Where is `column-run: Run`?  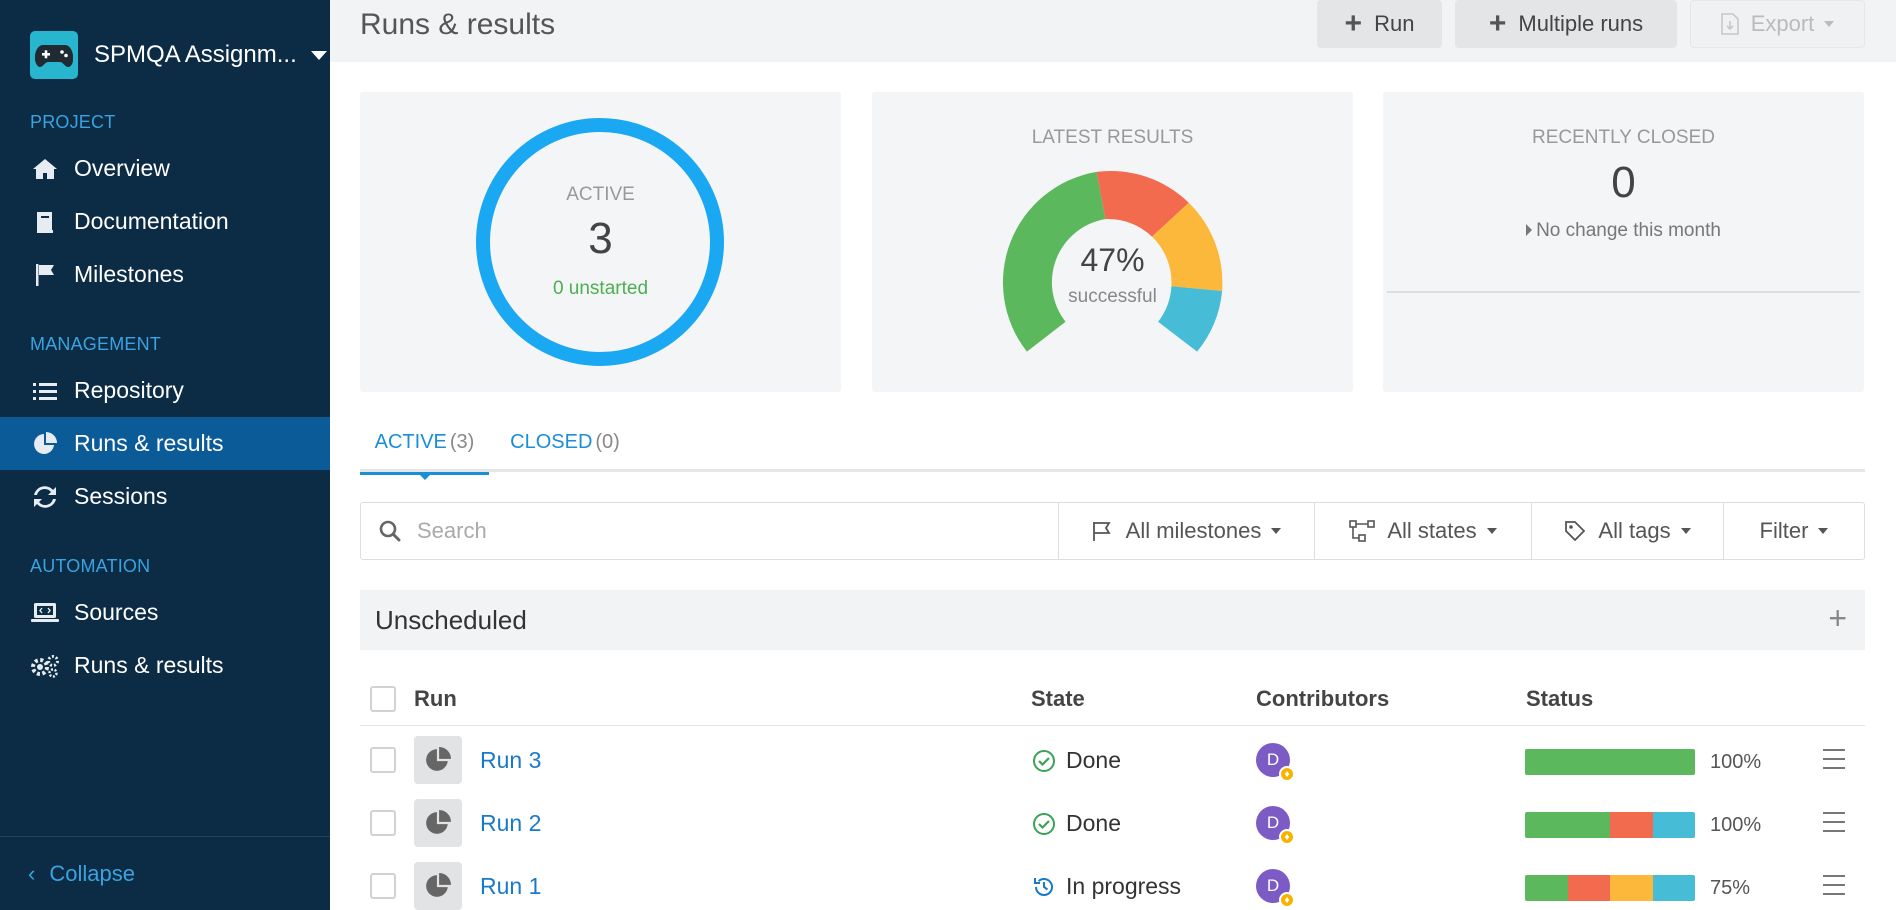
column-run: Run is located at coordinates (435, 698).